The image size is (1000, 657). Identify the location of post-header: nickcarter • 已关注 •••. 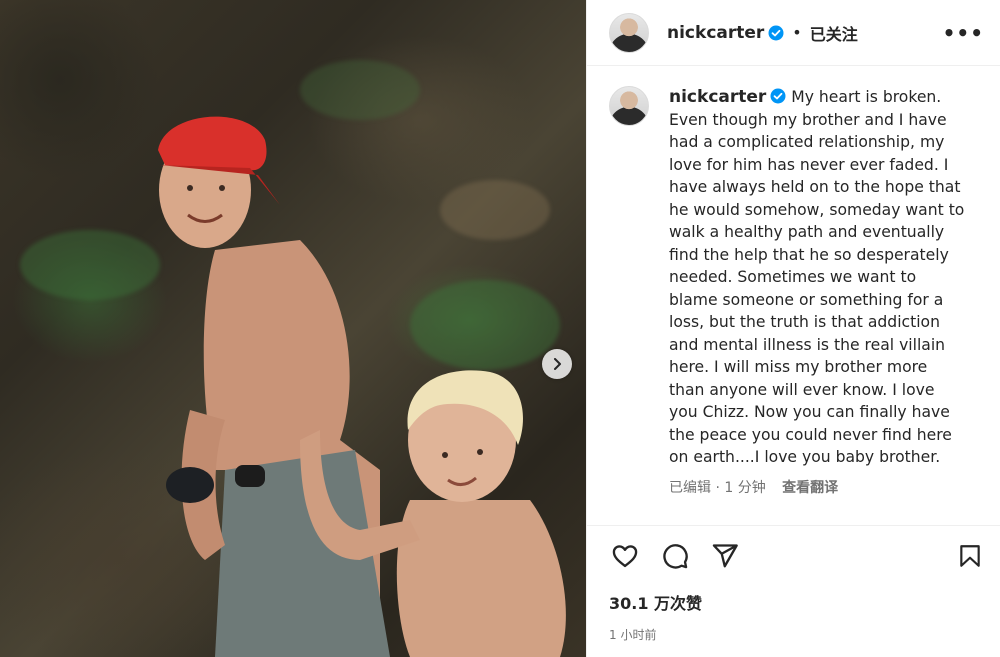
(793, 33).